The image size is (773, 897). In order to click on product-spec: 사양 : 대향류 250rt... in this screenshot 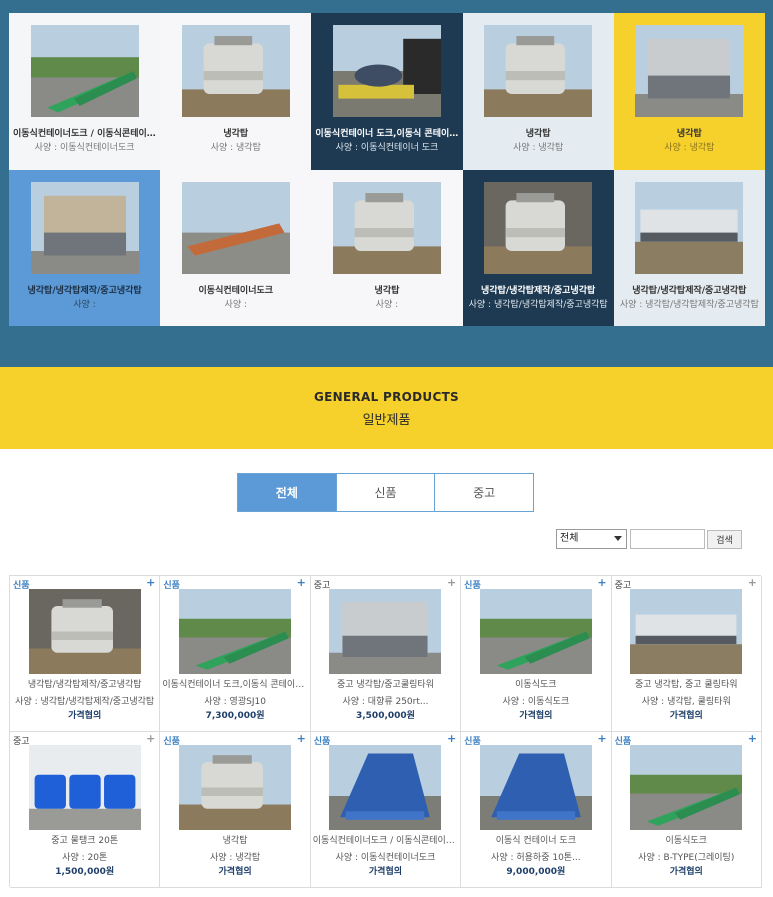, I will do `click(385, 702)`.